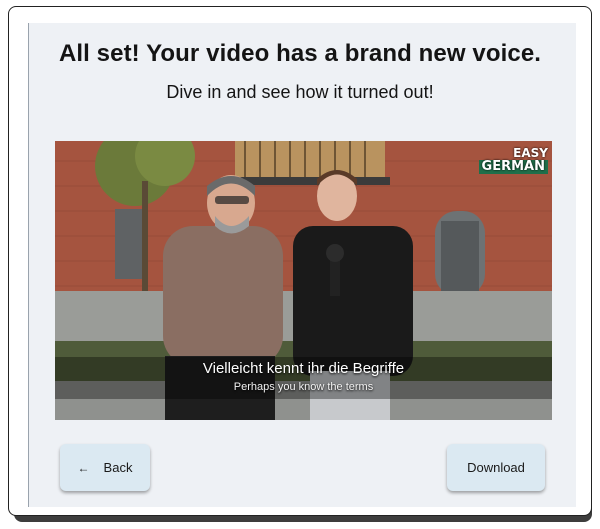  I want to click on download-button-label: Download, so click(496, 467).